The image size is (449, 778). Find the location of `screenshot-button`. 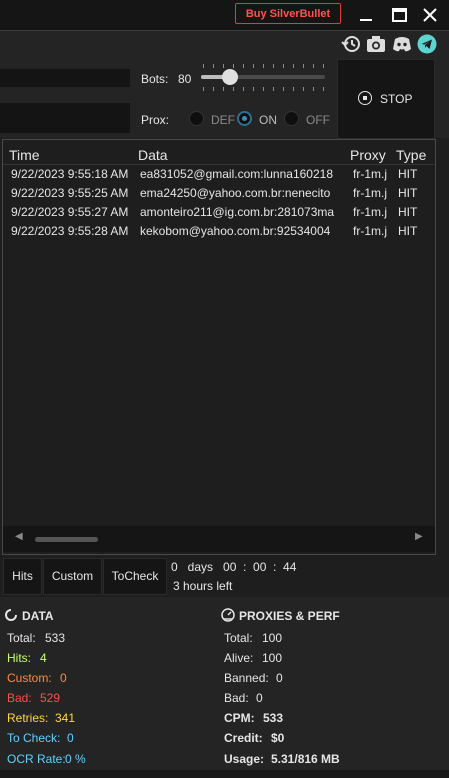

screenshot-button is located at coordinates (376, 44).